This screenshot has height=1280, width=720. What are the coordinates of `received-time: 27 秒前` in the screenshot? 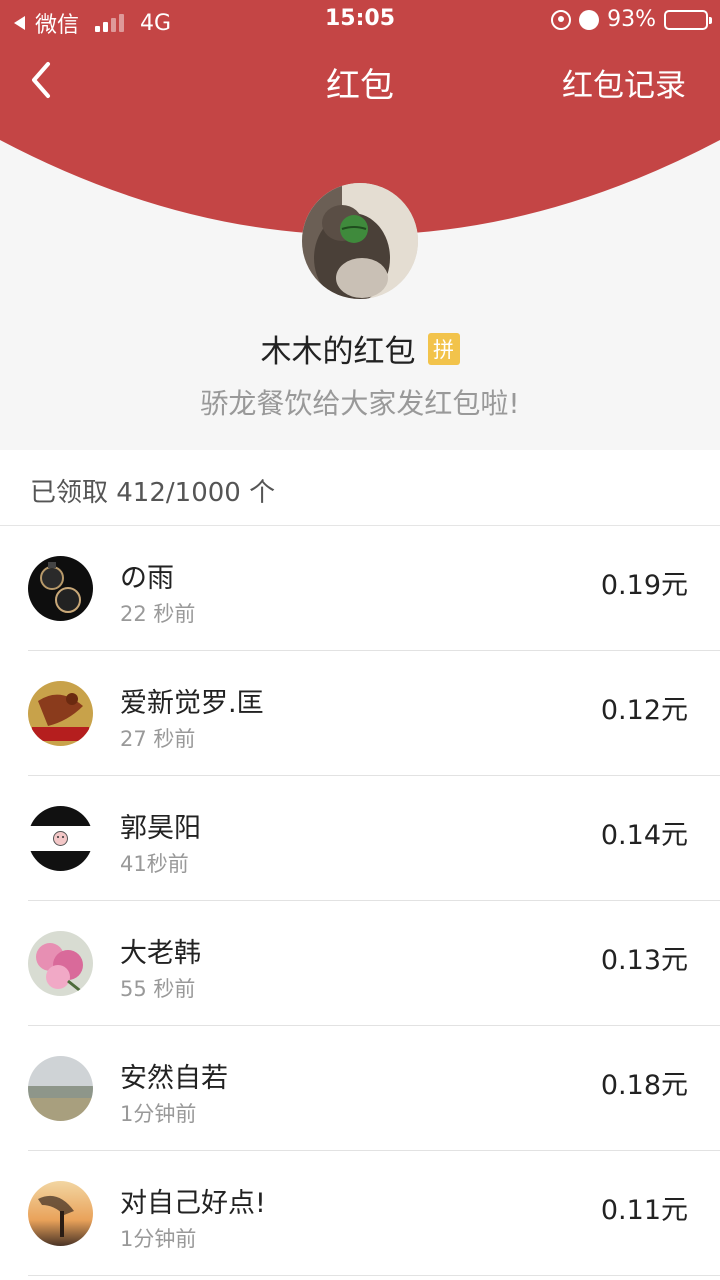 It's located at (158, 739).